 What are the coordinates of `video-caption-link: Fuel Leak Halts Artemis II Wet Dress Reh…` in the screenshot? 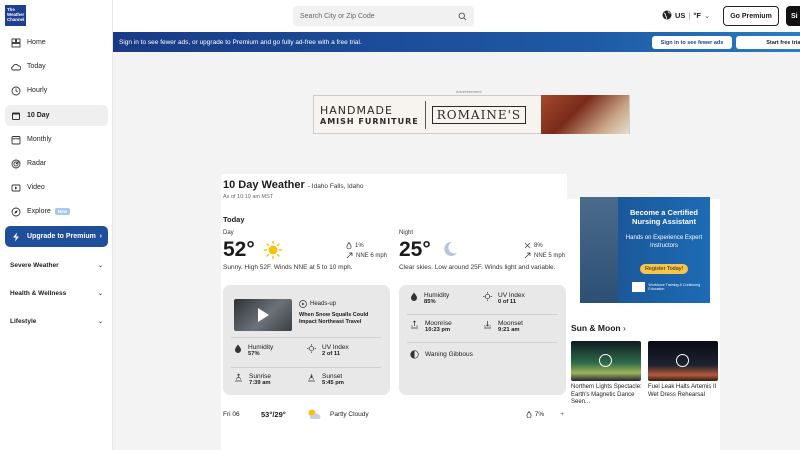 It's located at (685, 391).